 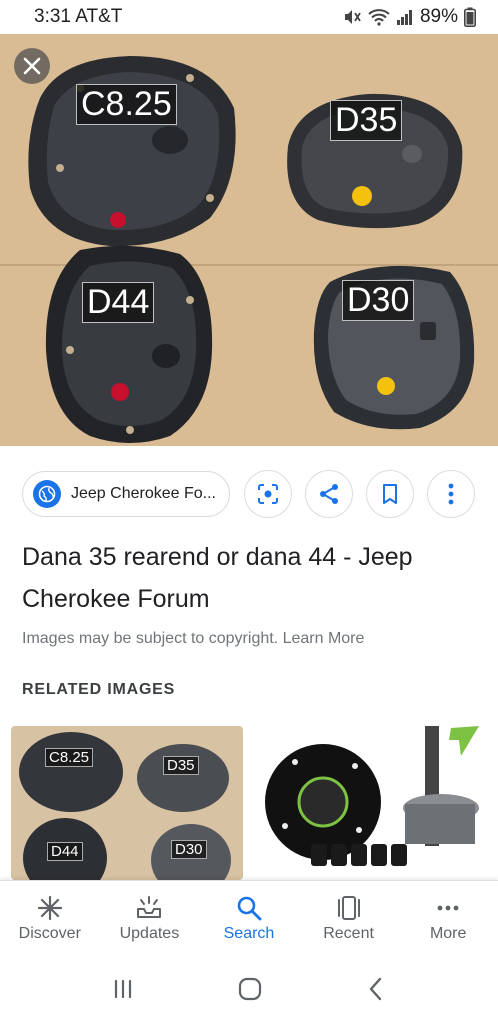 I want to click on asterisk-icon, so click(x=49, y=908).